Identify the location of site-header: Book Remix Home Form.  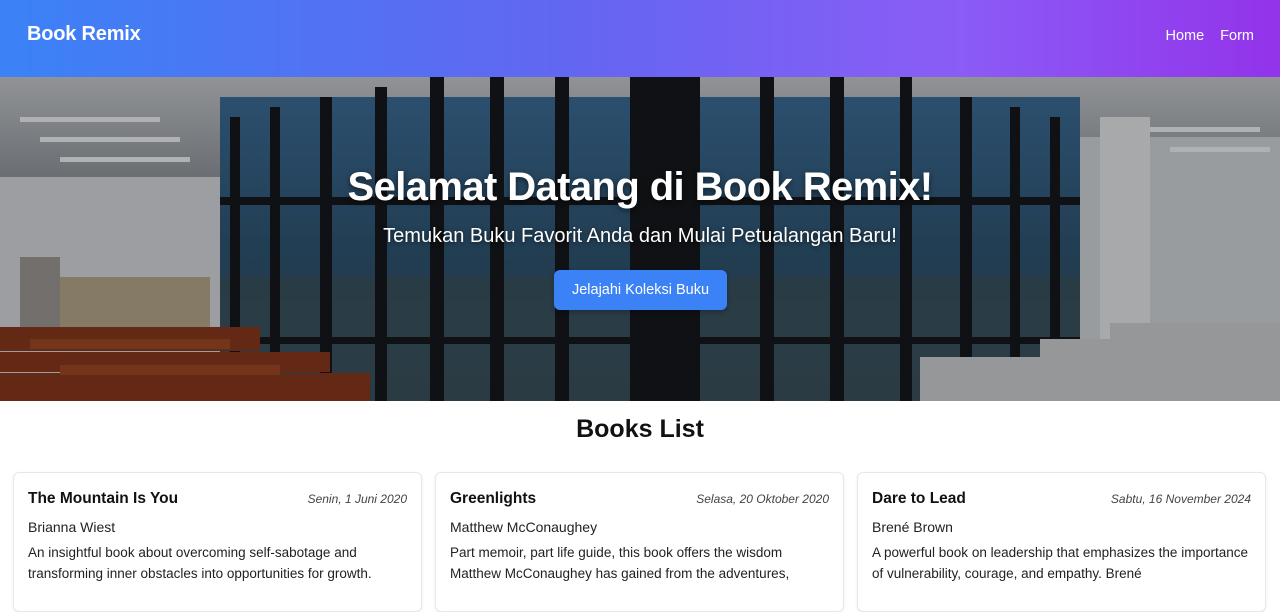
(640, 38).